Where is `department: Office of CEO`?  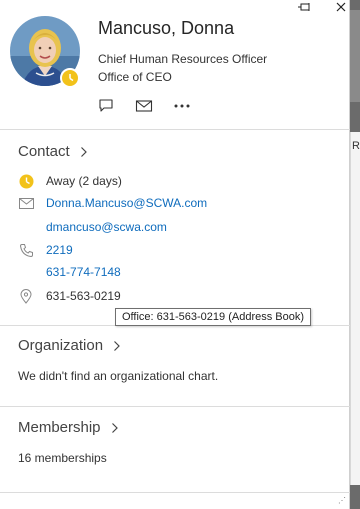 department: Office of CEO is located at coordinates (135, 77).